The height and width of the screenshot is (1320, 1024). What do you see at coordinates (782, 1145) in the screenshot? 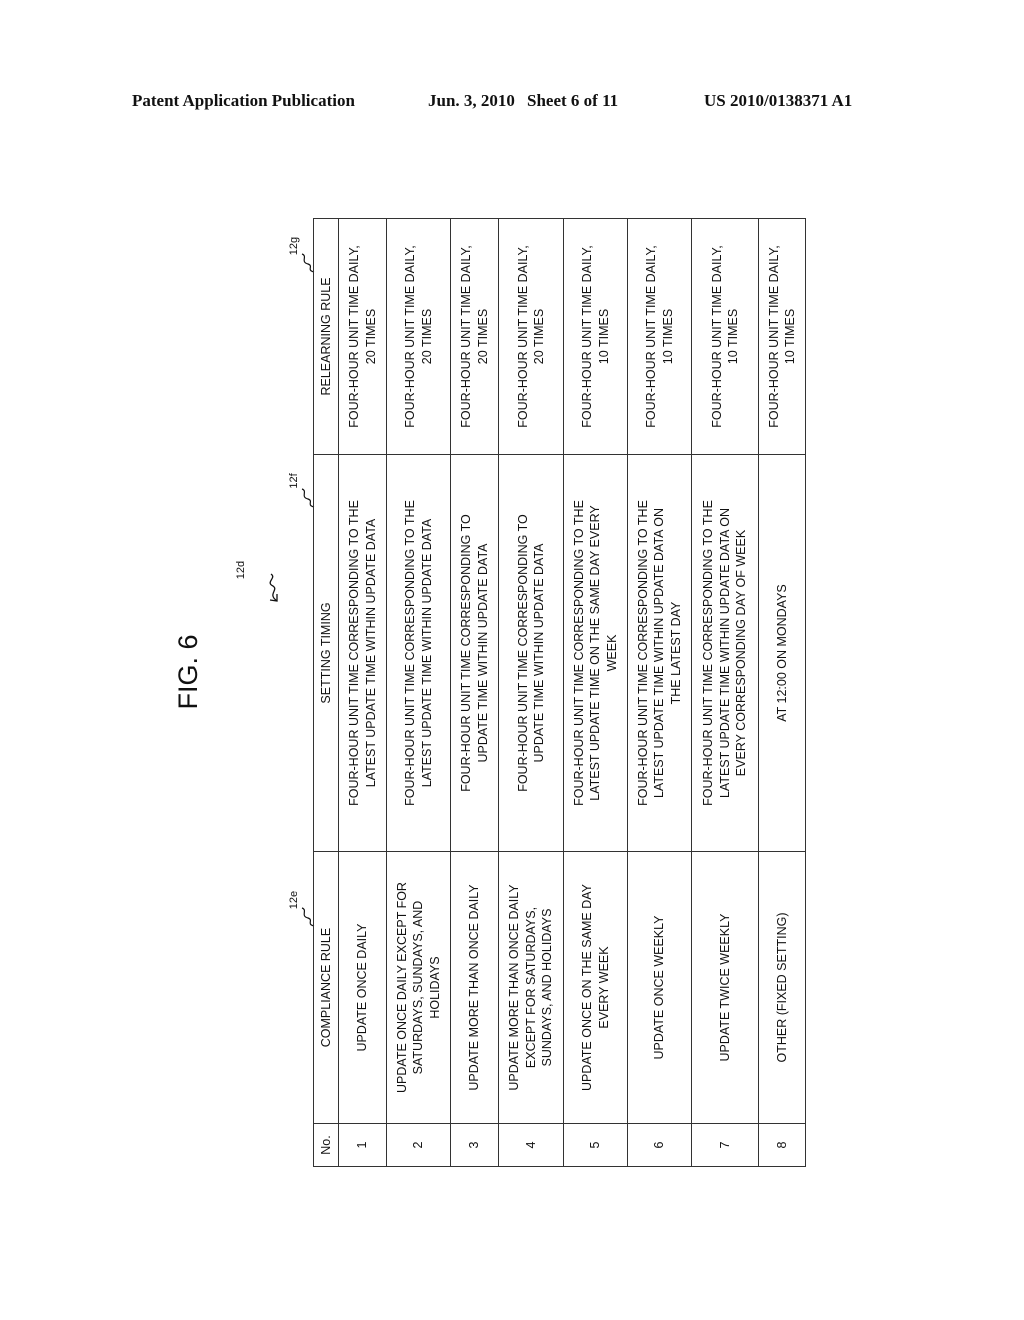
I see `cell-no: 8` at bounding box center [782, 1145].